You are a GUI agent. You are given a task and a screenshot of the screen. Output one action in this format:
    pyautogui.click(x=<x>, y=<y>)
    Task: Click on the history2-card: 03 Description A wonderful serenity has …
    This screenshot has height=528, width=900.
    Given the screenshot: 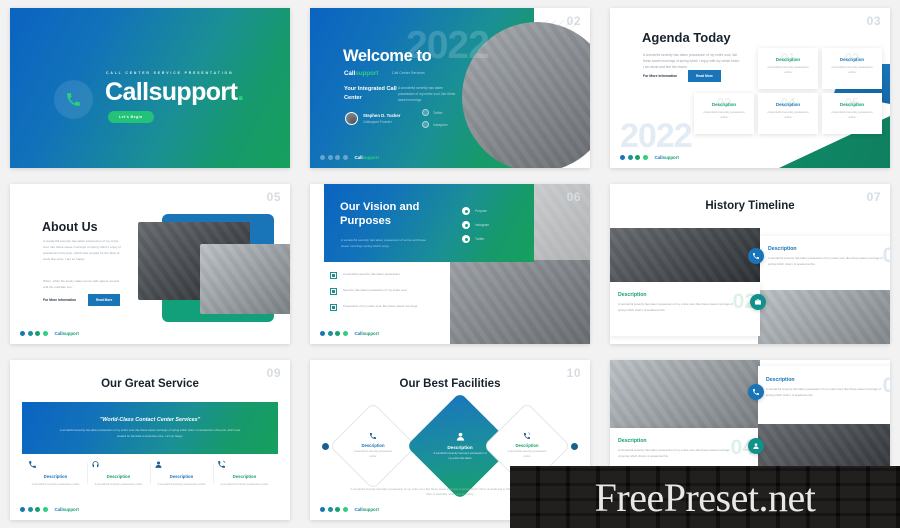 What is the action you would take?
    pyautogui.click(x=824, y=395)
    